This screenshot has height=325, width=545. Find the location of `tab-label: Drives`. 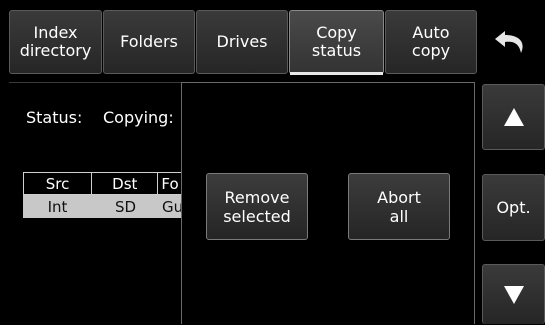

tab-label: Drives is located at coordinates (242, 41).